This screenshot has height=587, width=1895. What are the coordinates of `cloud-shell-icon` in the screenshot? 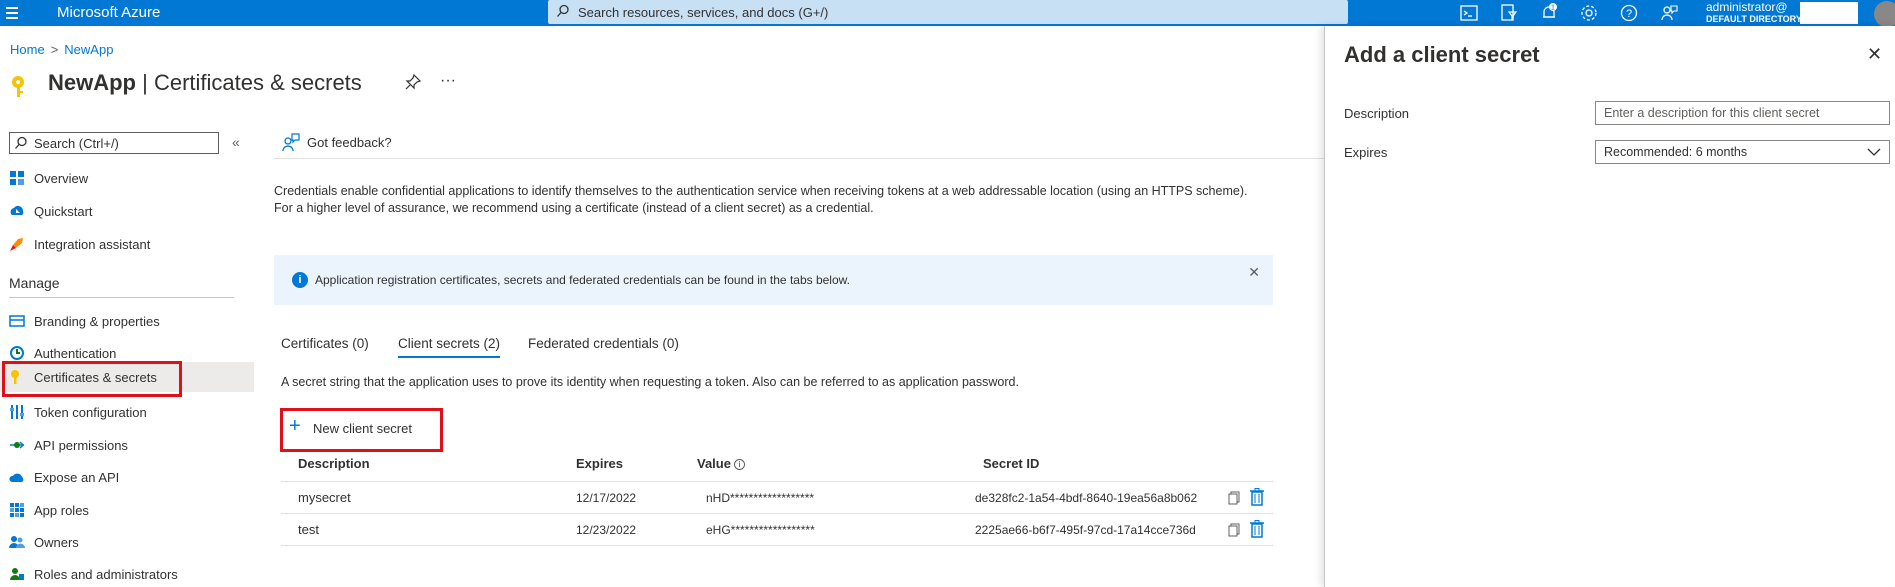 It's located at (1469, 13).